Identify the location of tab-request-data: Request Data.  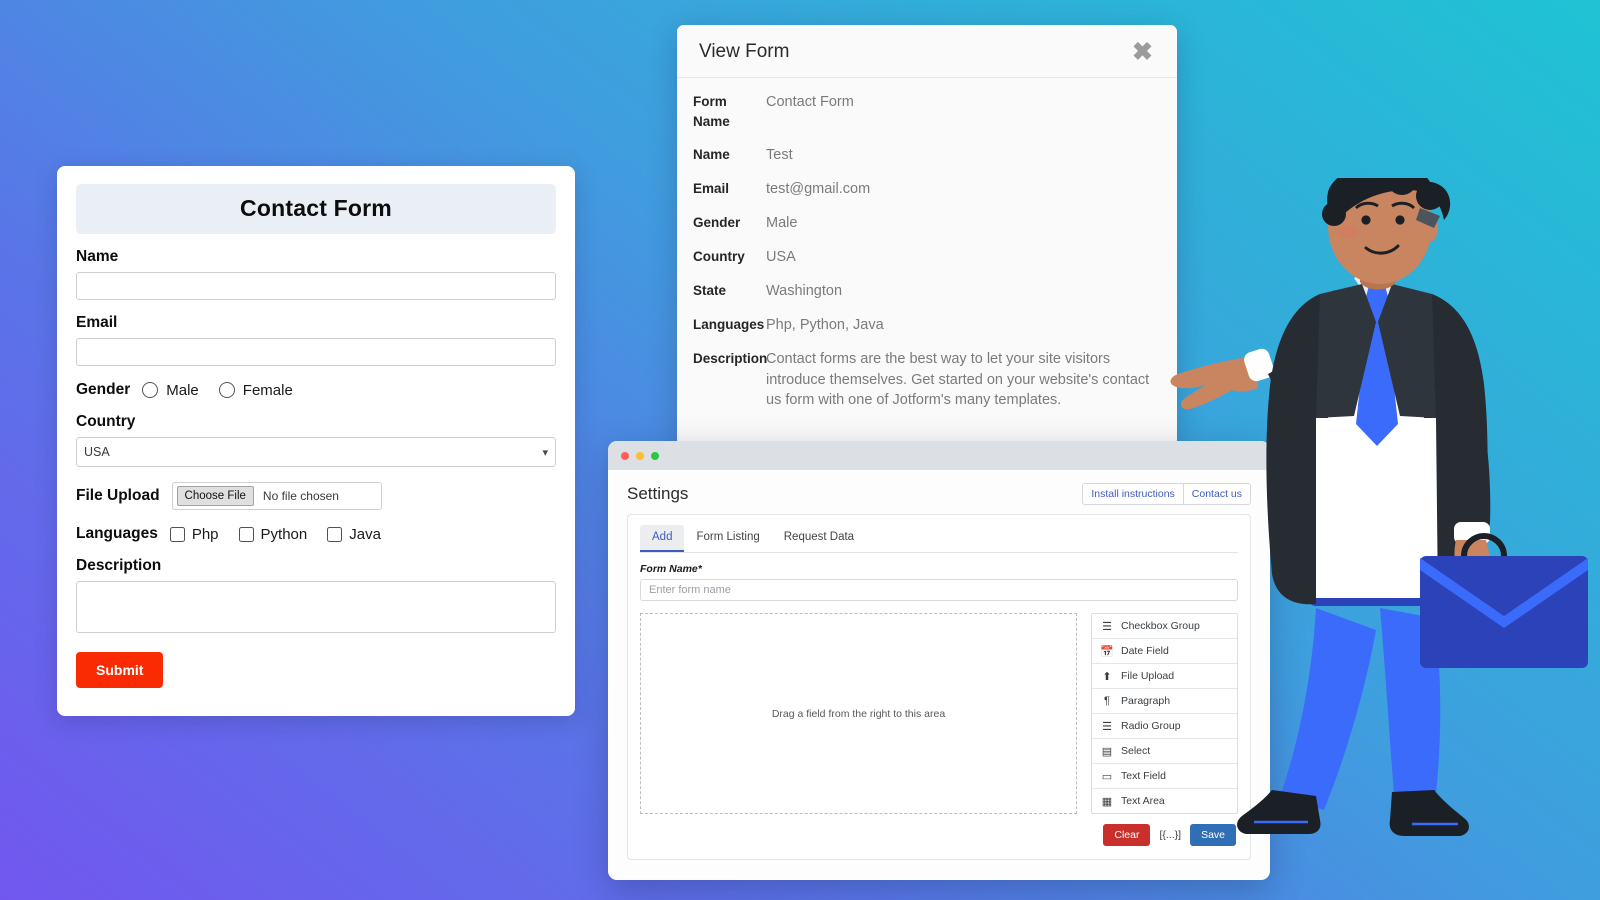
(819, 538).